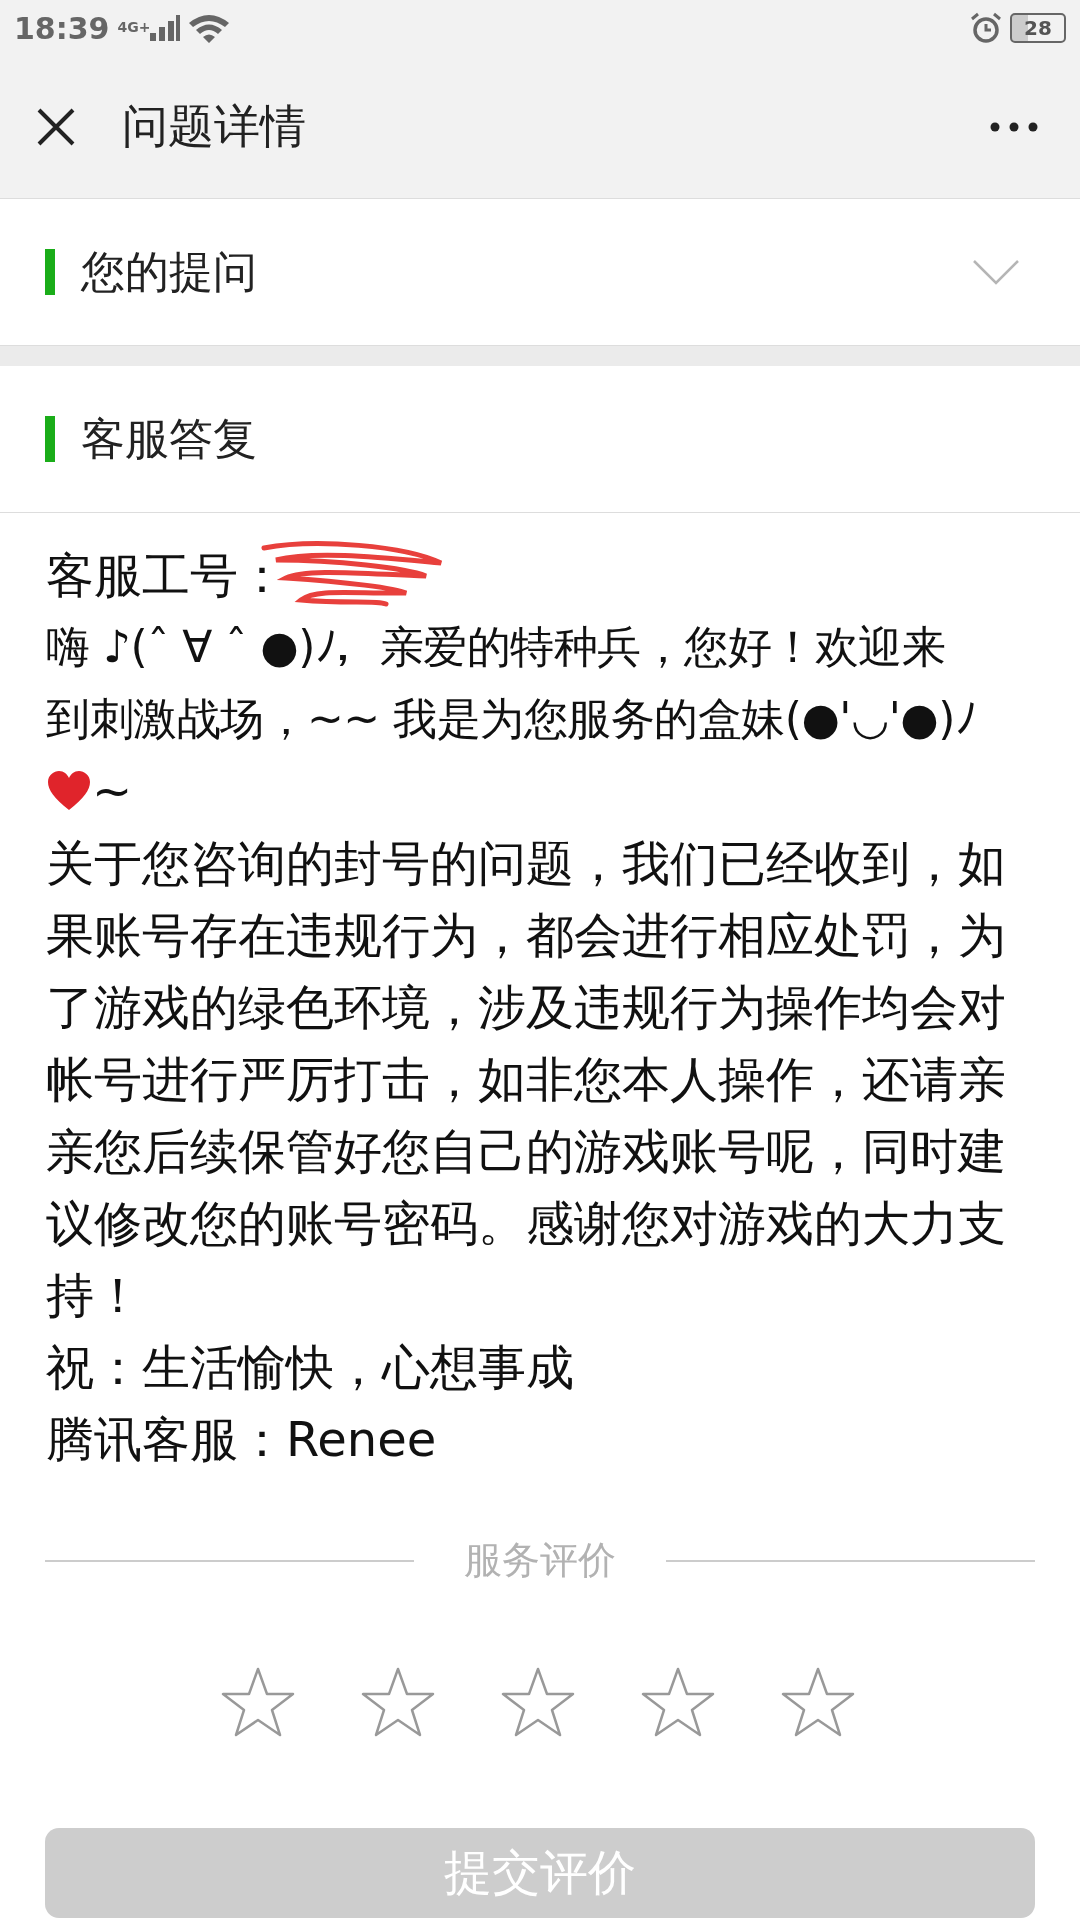  I want to click on reply-paragraph: 腾讯客服：Renee, so click(242, 1439).